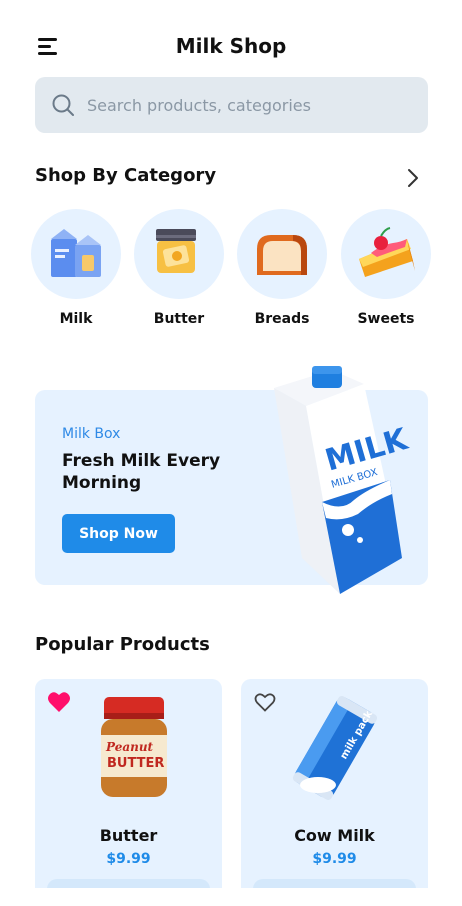 This screenshot has height=906, width=462. I want to click on category-label-sweets: Sweets, so click(386, 319).